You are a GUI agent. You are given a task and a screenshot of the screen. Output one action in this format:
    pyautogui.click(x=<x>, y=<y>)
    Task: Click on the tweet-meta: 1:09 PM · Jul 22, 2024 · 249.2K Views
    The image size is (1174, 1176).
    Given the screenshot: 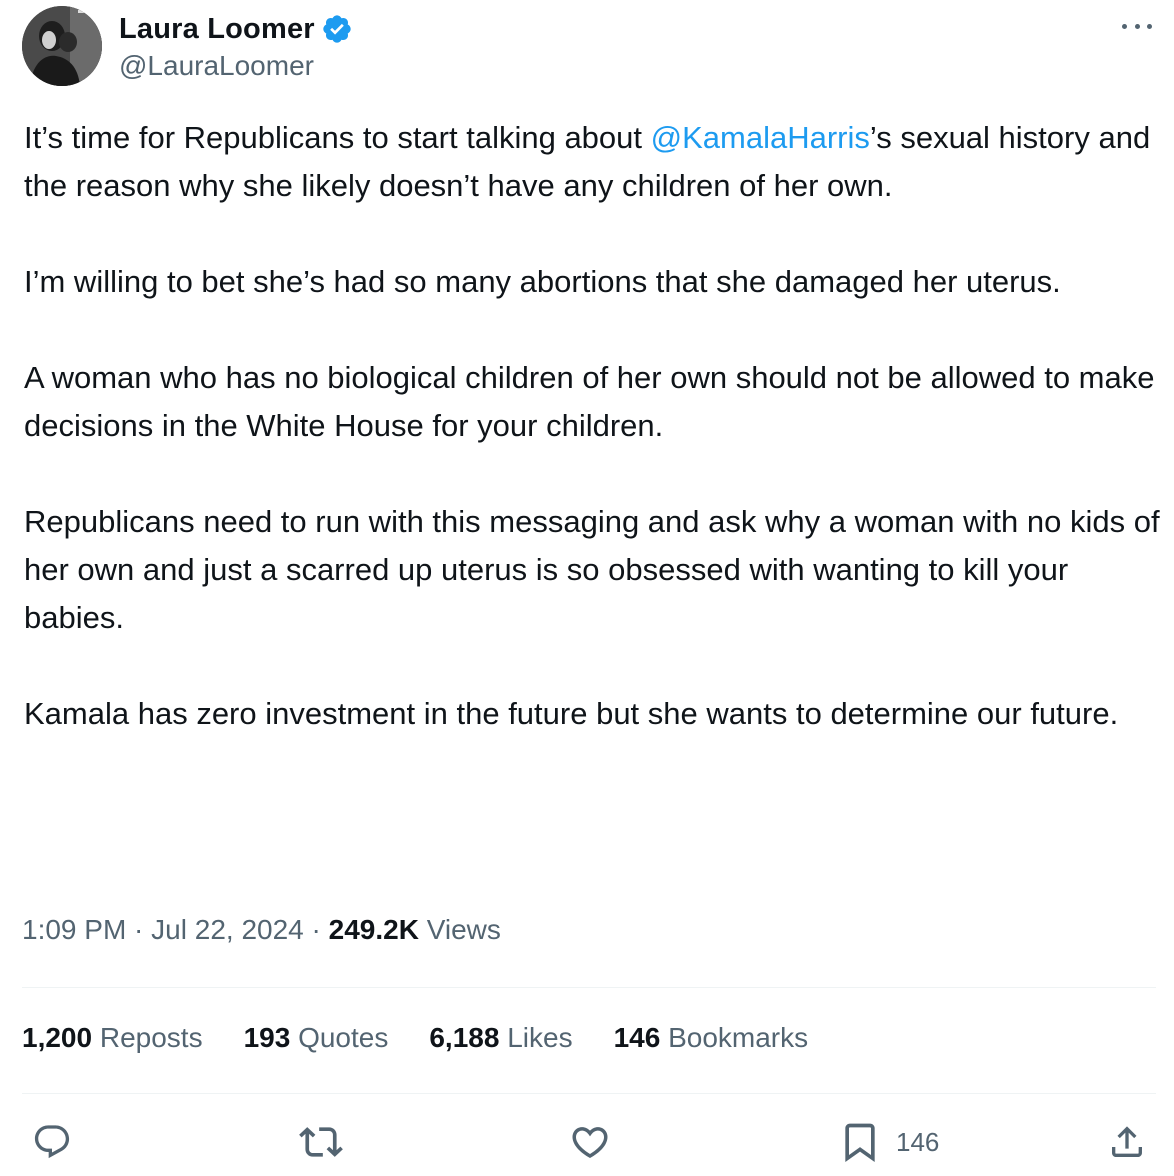 What is the action you would take?
    pyautogui.click(x=261, y=930)
    